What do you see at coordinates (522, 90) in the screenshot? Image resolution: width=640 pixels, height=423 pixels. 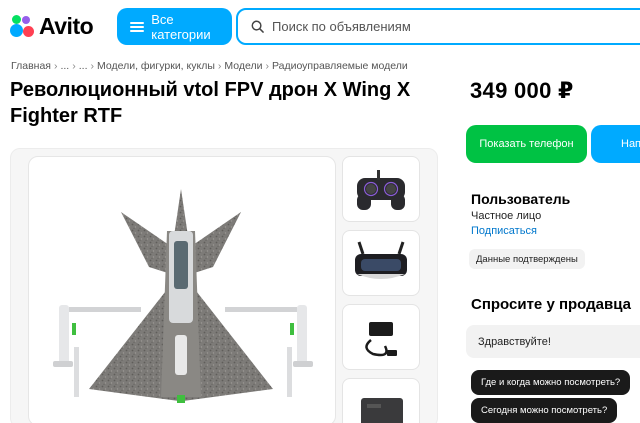 I see `listing-price: 349 000 ₽` at bounding box center [522, 90].